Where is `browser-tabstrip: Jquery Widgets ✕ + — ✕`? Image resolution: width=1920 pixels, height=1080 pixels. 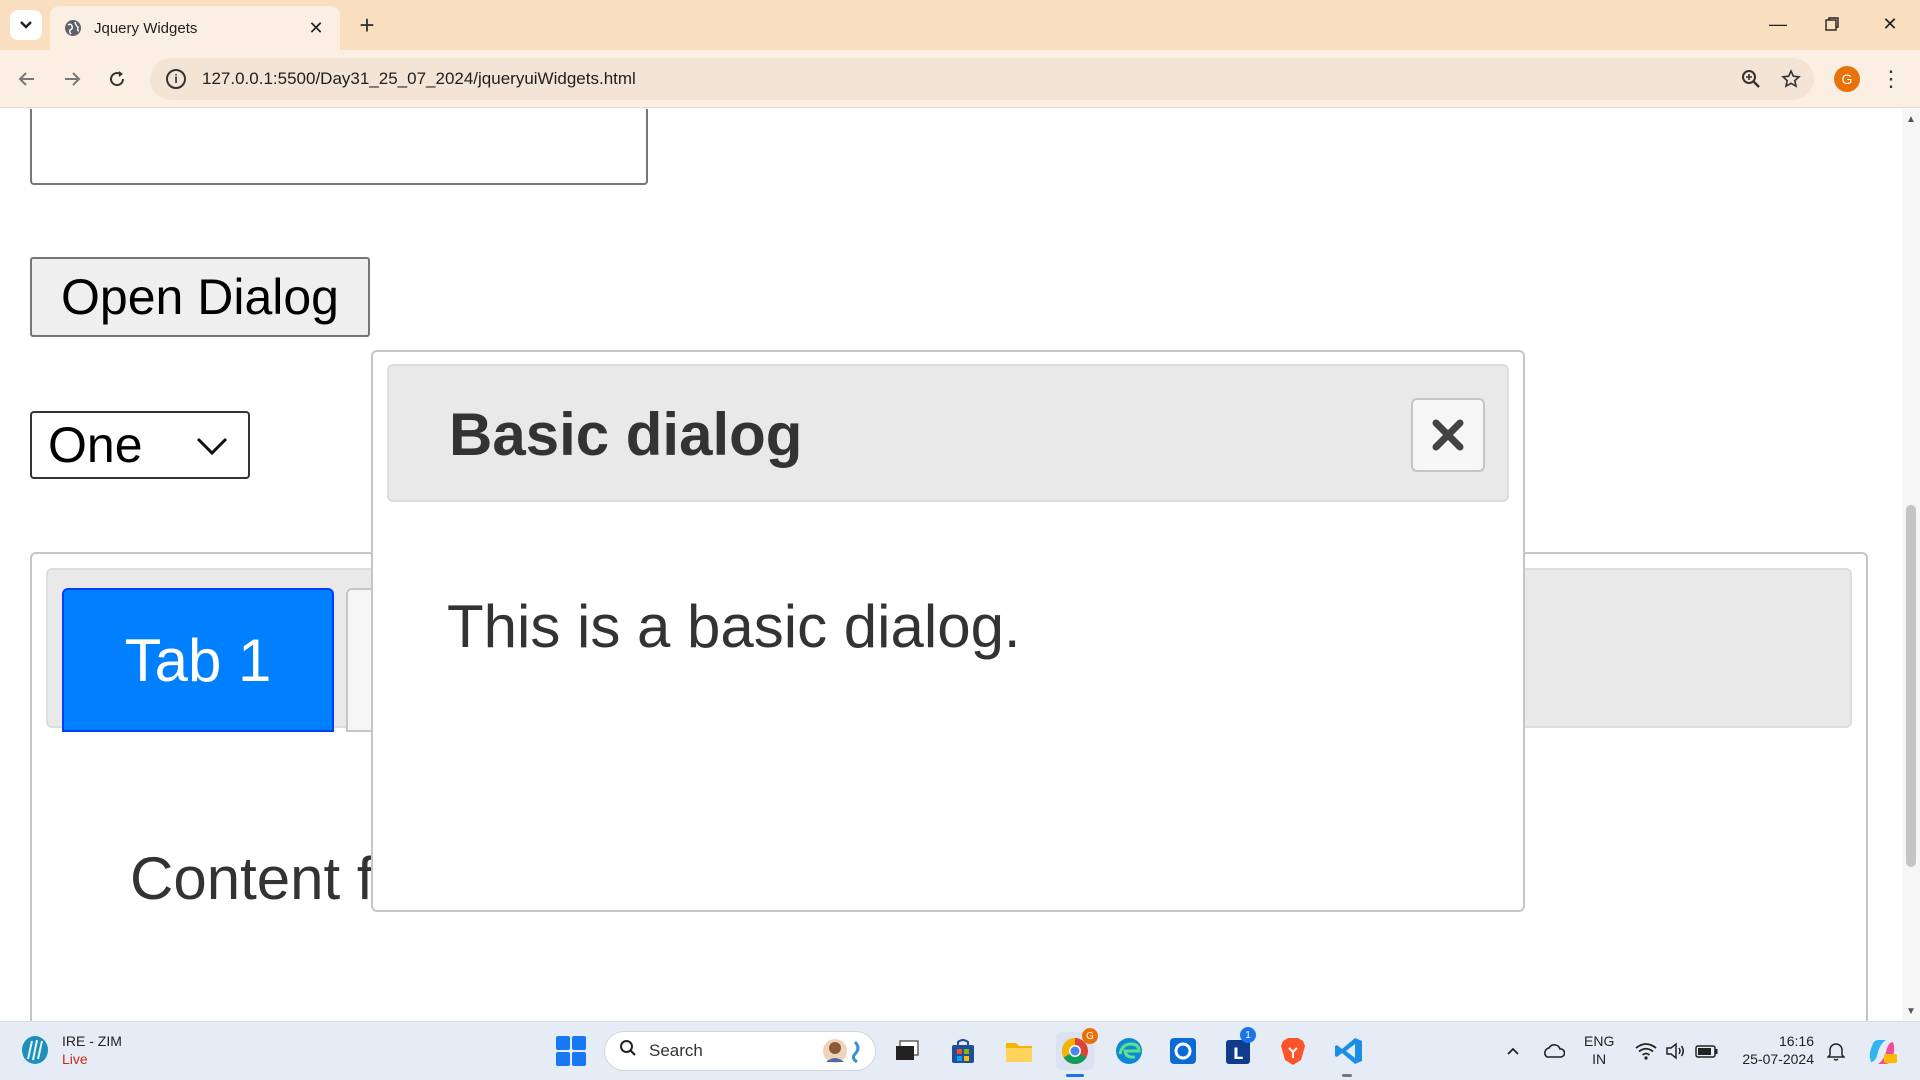
browser-tabstrip: Jquery Widgets ✕ + — ✕ is located at coordinates (960, 25).